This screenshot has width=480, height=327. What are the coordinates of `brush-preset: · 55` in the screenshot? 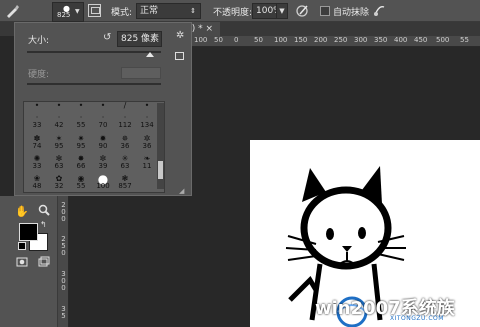 It's located at (81, 121).